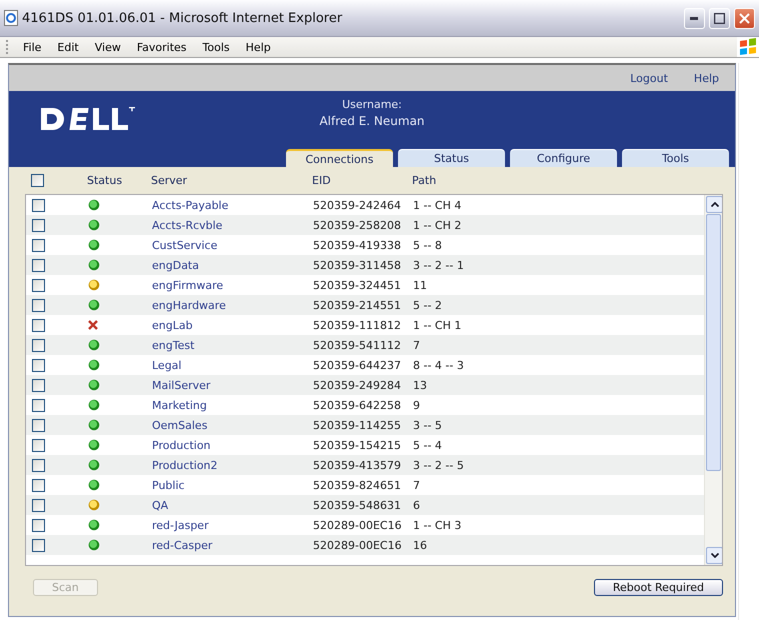 The image size is (759, 620). Describe the element at coordinates (649, 78) in the screenshot. I see `header-link: Logout` at that location.